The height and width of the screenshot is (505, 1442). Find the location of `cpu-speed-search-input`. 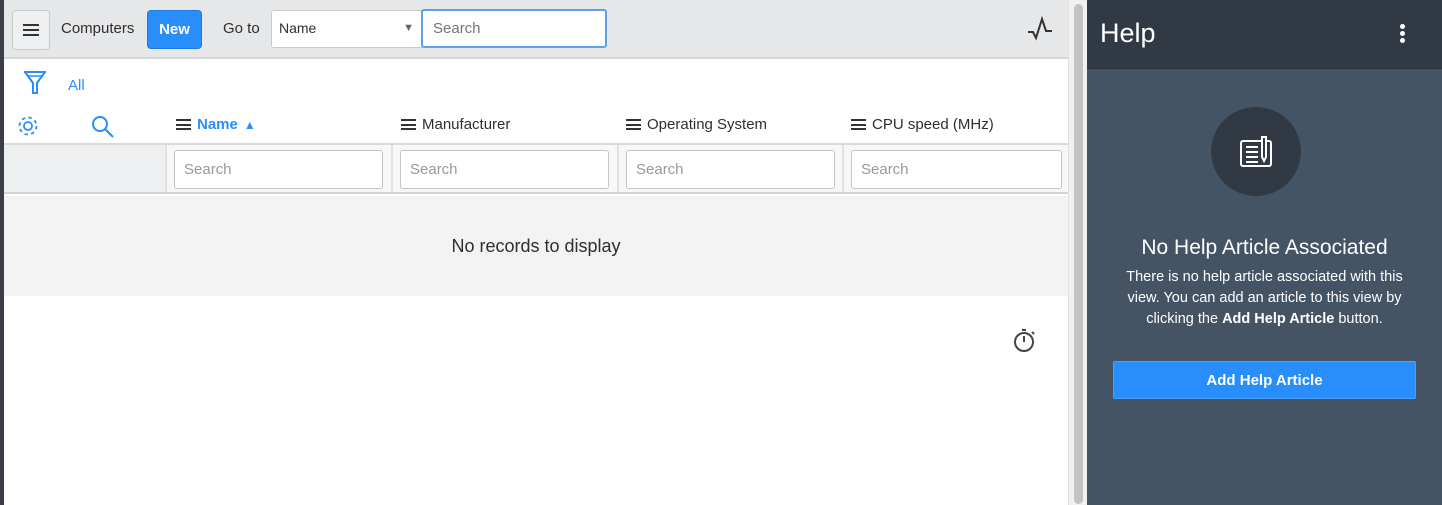

cpu-speed-search-input is located at coordinates (956, 169).